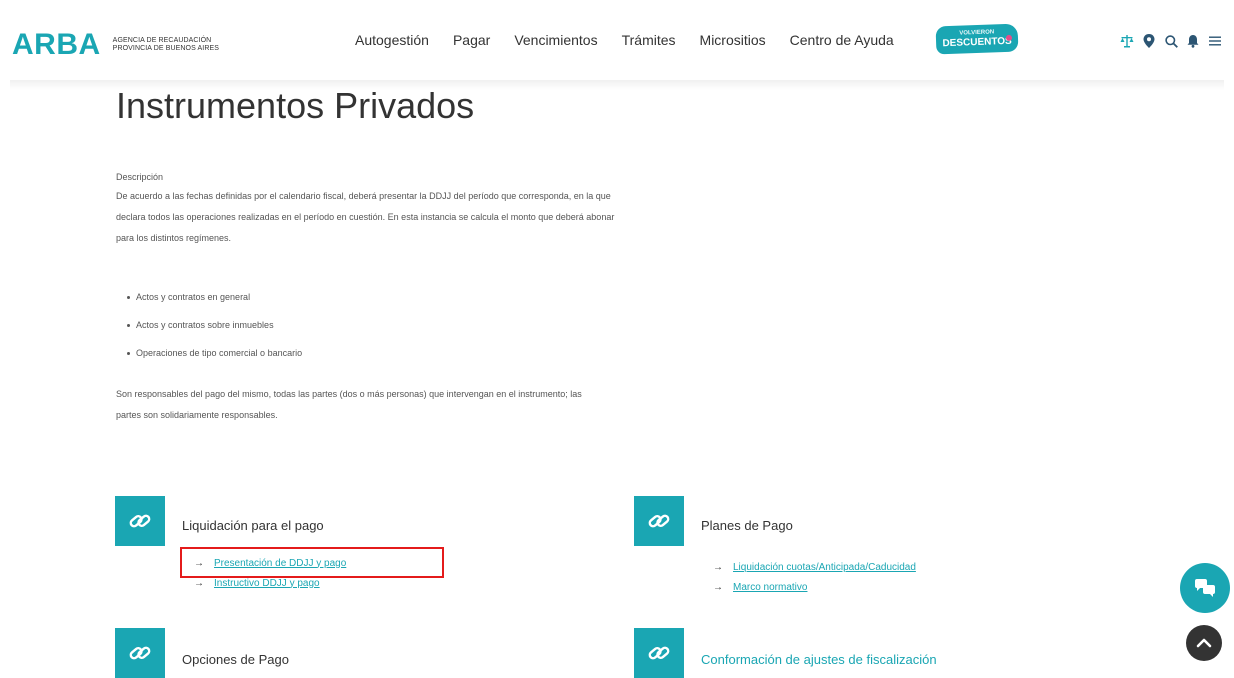 Image resolution: width=1234 pixels, height=678 pixels. What do you see at coordinates (1215, 41) in the screenshot?
I see `menu-icon` at bounding box center [1215, 41].